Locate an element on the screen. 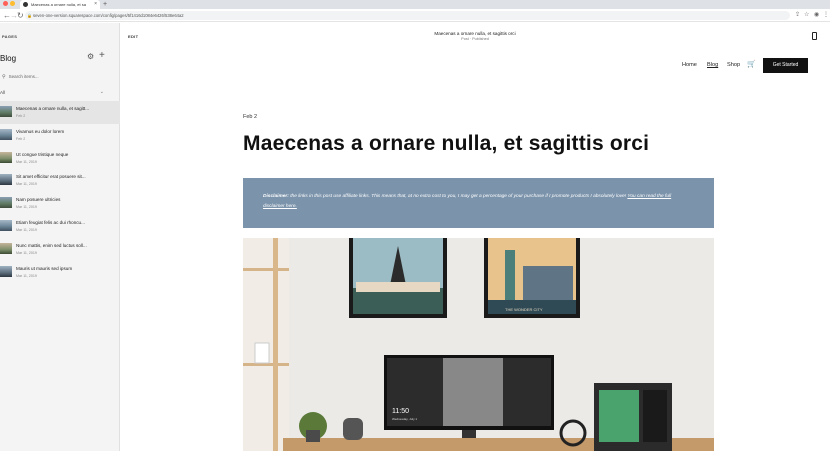 The width and height of the screenshot is (830, 451). reload-icon: ↻ is located at coordinates (20, 15).